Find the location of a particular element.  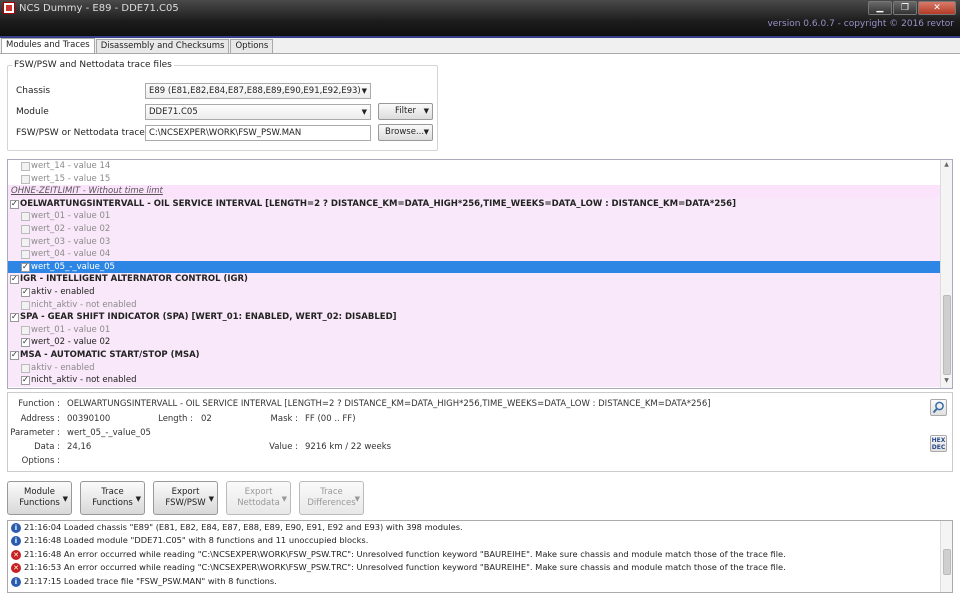

title-left: NCS Dummy - E89 - DDE71.C05 is located at coordinates (91, 8).